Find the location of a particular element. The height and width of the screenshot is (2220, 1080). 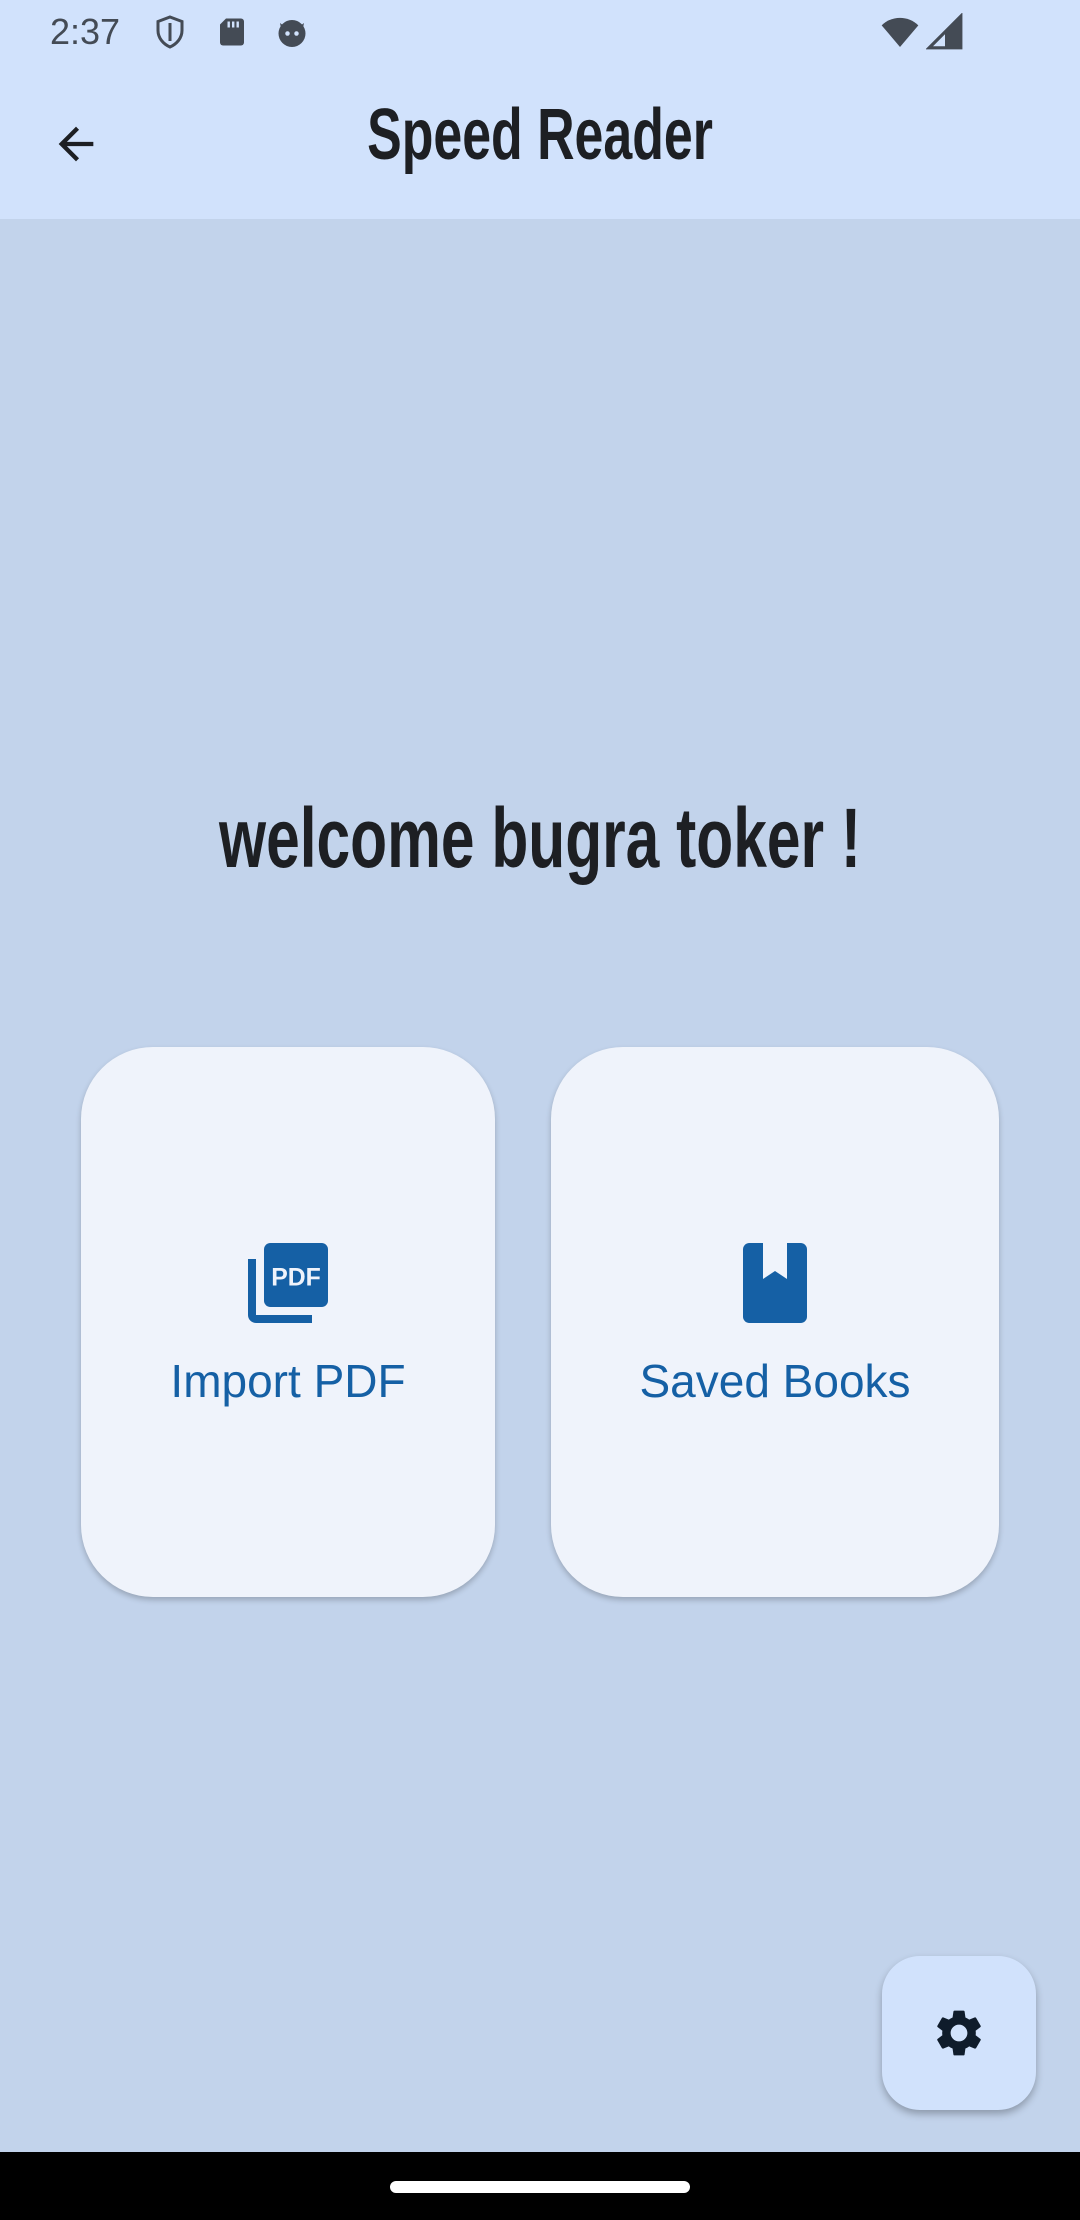

back-button is located at coordinates (76, 144).